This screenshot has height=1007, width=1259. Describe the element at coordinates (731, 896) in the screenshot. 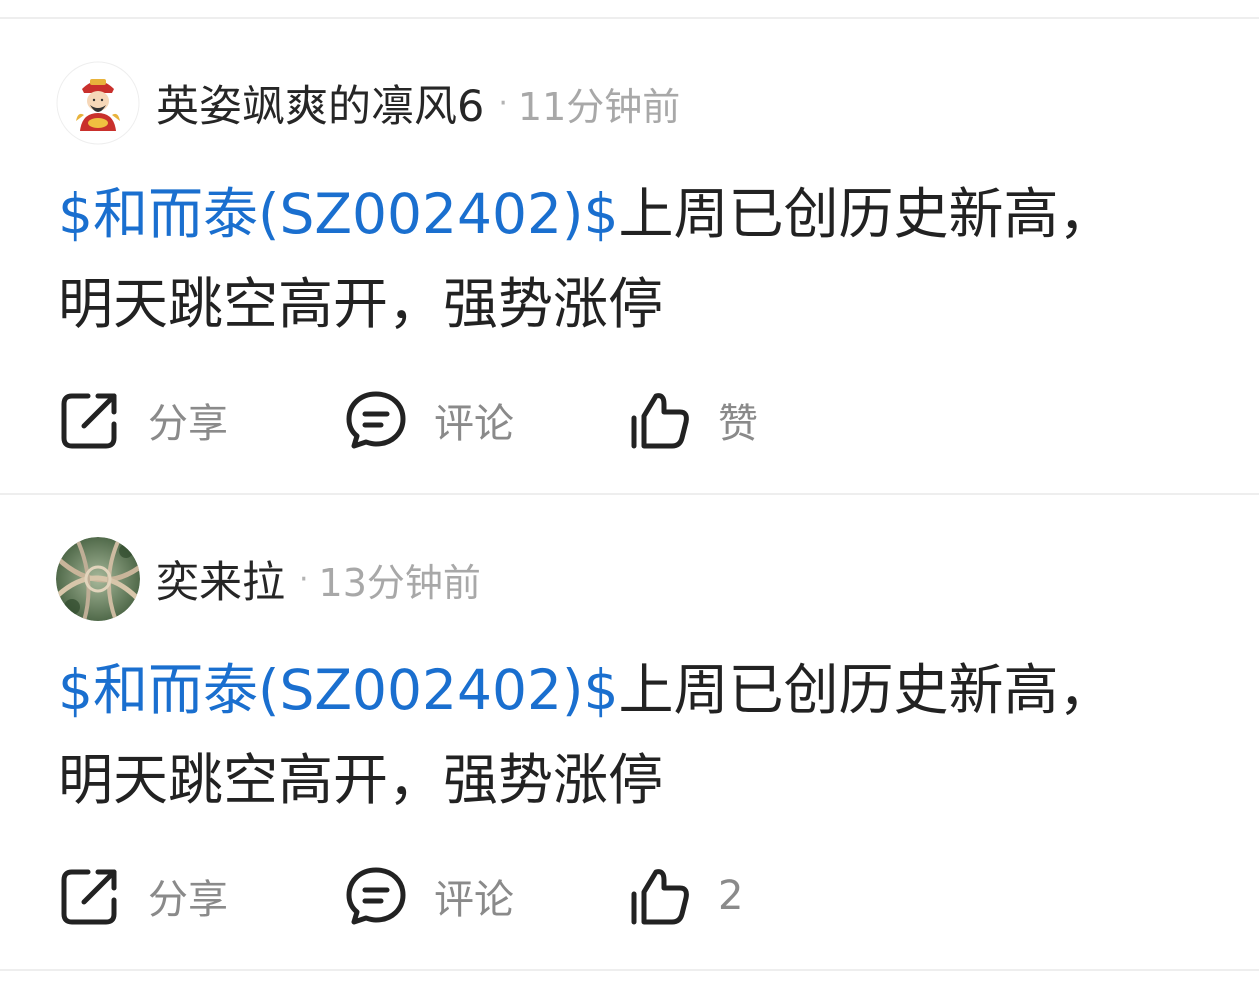

I see `like-count: 2` at that location.